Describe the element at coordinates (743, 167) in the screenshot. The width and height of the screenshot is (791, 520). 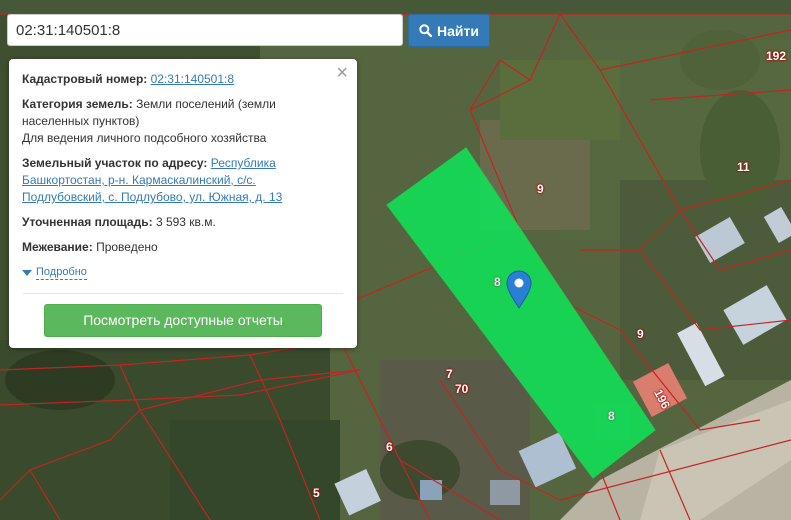
I see `parcel-label-11: 11` at that location.